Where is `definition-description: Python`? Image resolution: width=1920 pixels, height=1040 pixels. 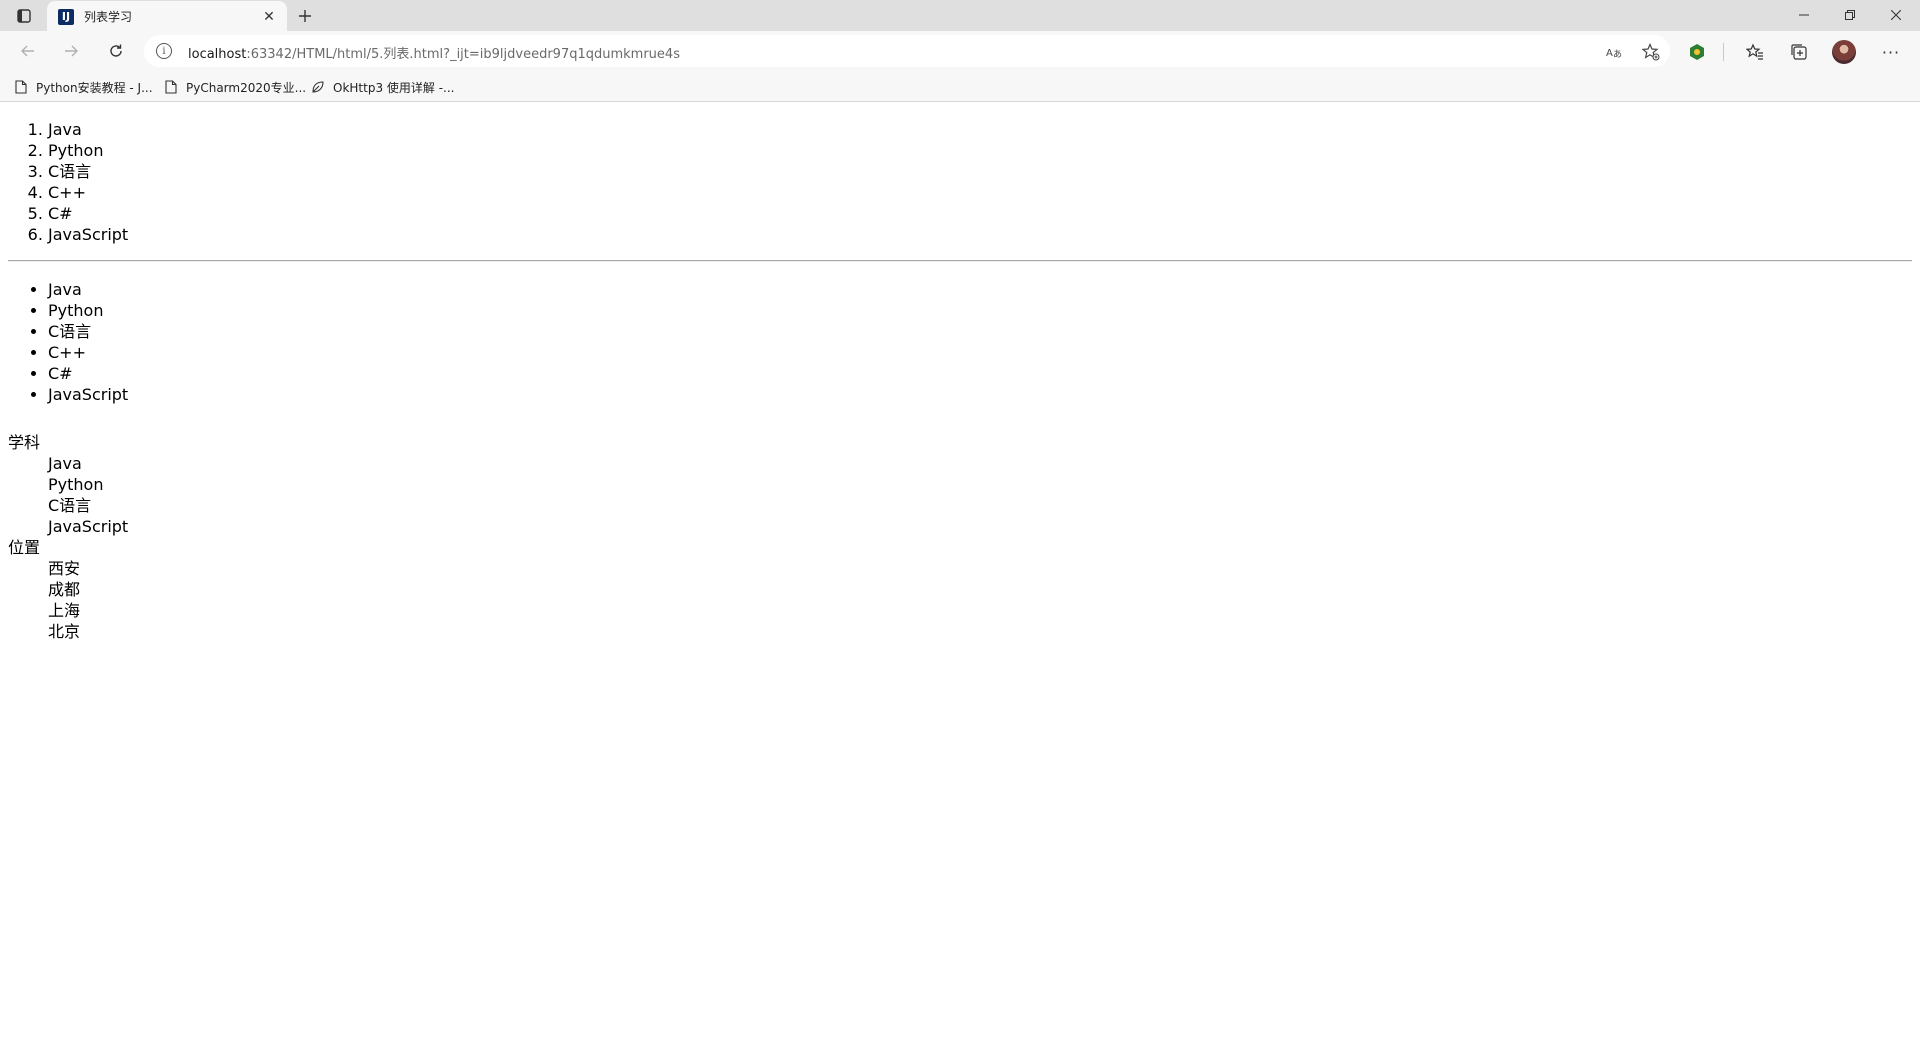
definition-description: Python is located at coordinates (76, 484).